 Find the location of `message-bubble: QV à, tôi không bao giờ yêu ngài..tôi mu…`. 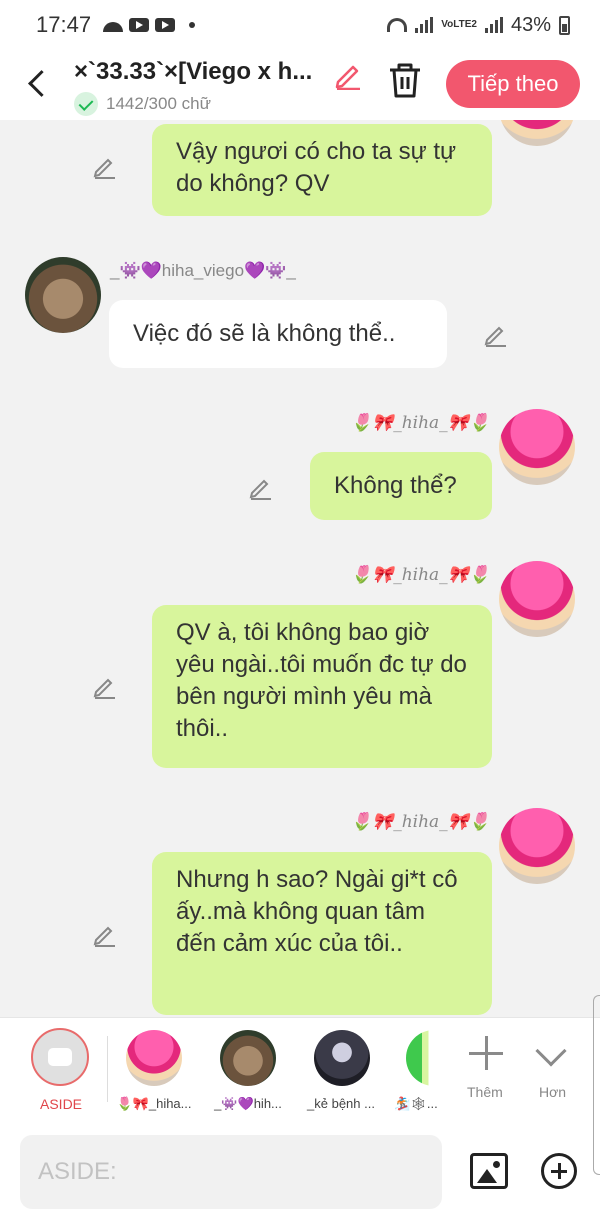

message-bubble: QV à, tôi không bao giờ yêu ngài..tôi mu… is located at coordinates (322, 686).